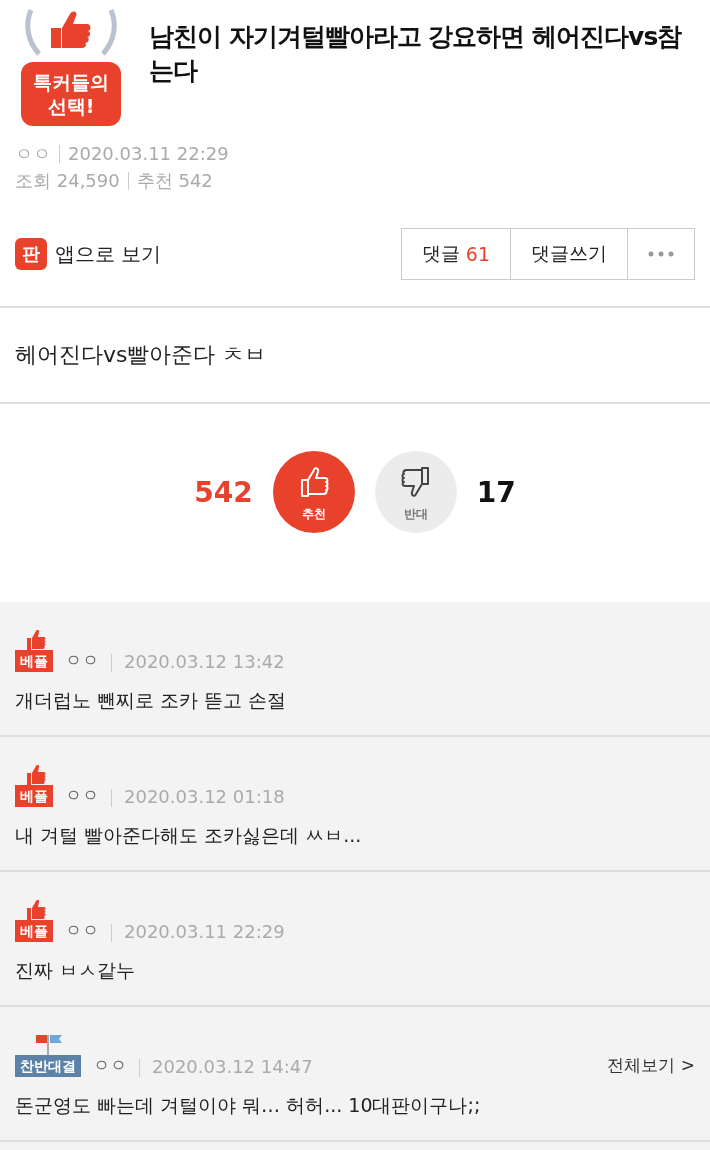  Describe the element at coordinates (48, 1066) in the screenshot. I see `comment-badge: 찬반대결` at that location.